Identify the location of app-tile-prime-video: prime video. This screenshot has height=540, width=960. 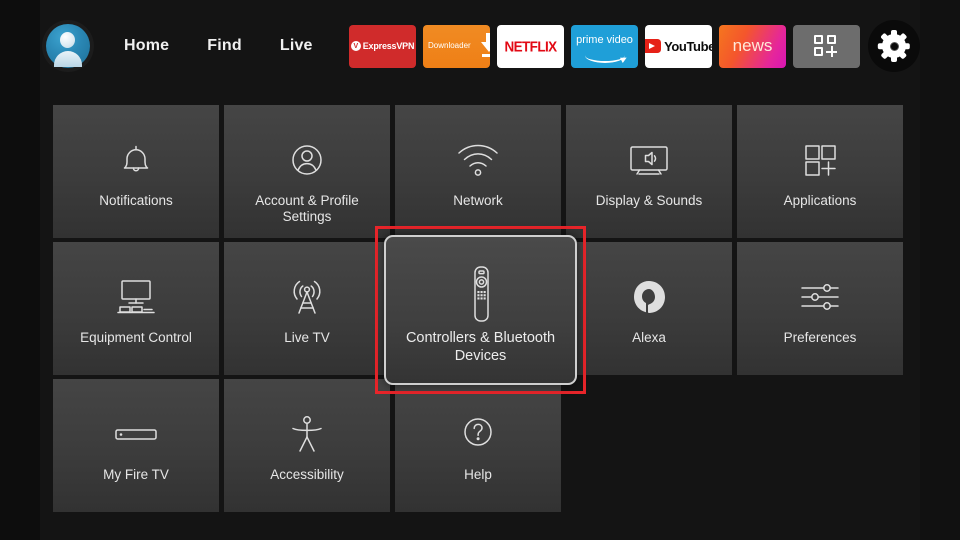
(604, 46).